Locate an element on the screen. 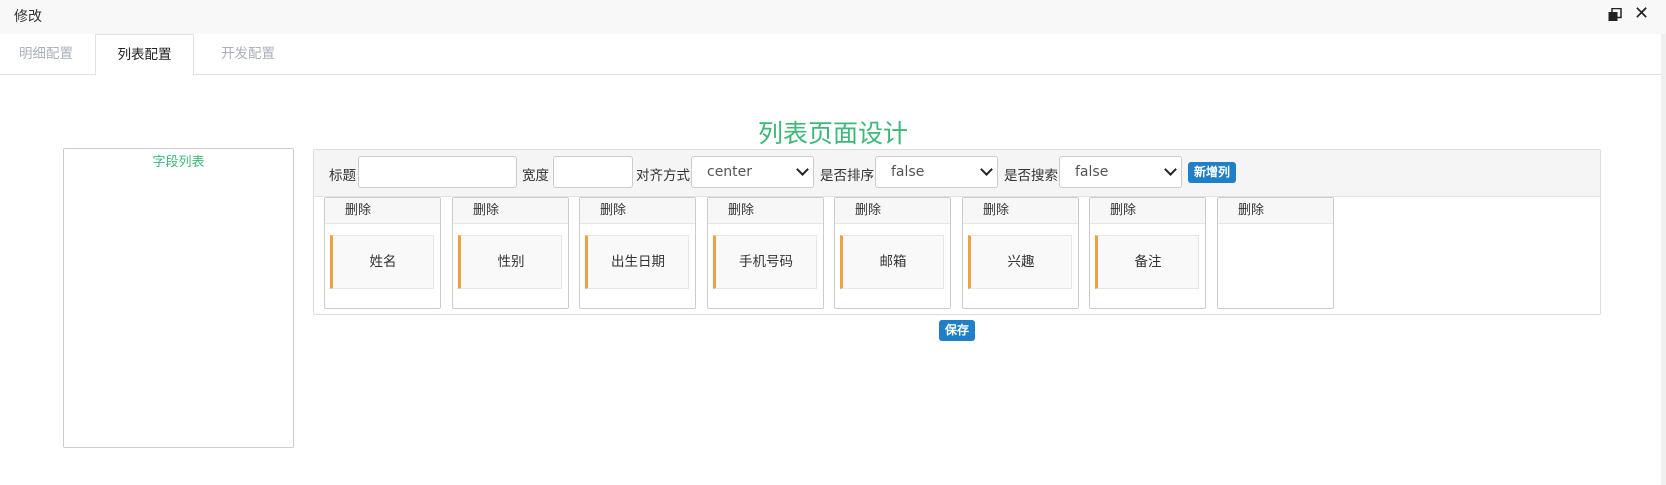 This screenshot has width=1666, height=485. window-title: 修改 is located at coordinates (28, 17).